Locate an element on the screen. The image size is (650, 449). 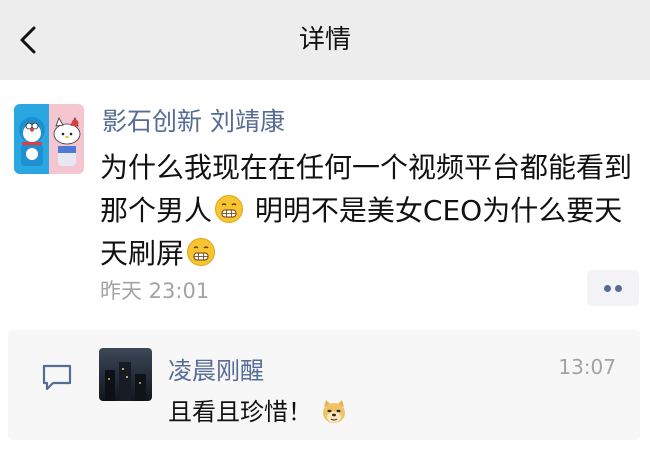
author-name: 影石创新 刘靖康 is located at coordinates (193, 120).